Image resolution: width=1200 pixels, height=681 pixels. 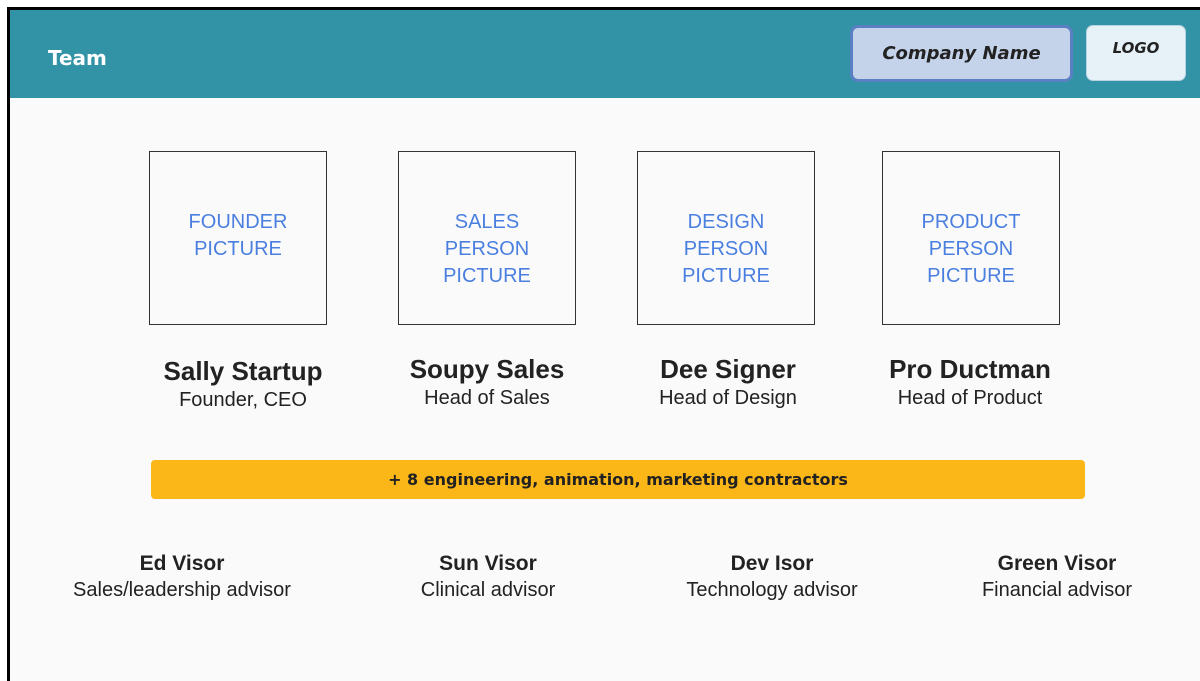 I want to click on member-name: Dee Signer, so click(x=728, y=369).